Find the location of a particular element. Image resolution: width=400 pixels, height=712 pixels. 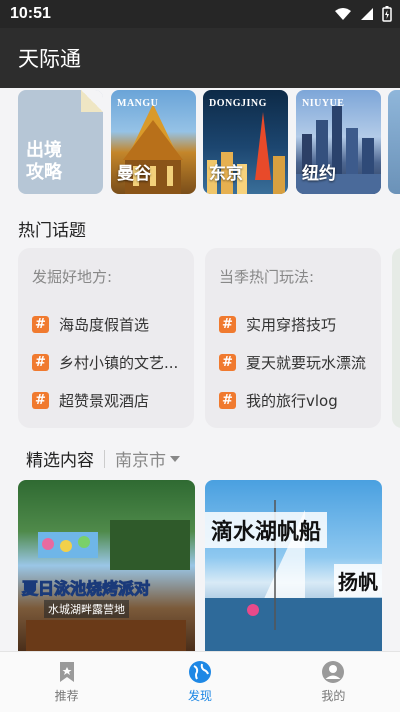

nav-label: 发现 is located at coordinates (199, 696).